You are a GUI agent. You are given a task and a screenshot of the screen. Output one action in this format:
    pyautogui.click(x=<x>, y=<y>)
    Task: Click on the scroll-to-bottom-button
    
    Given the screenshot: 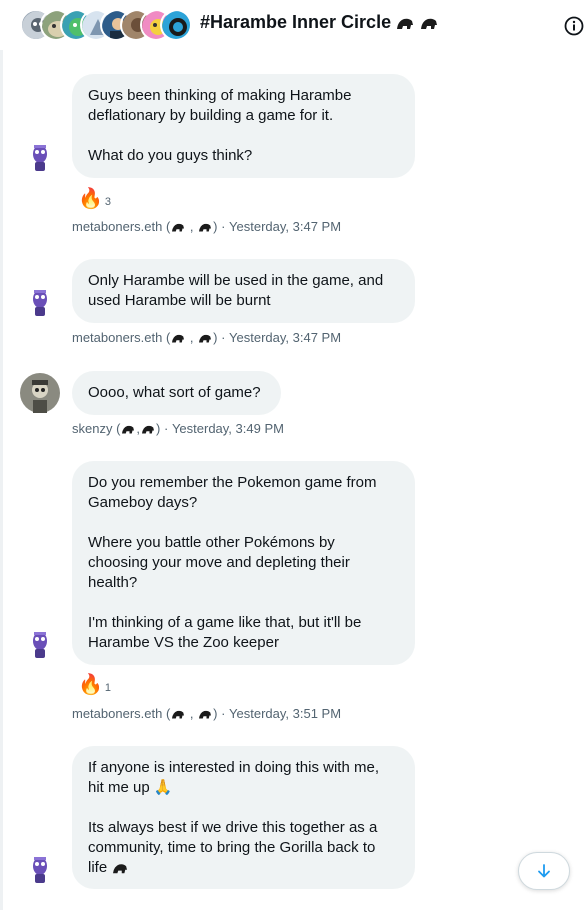 What is the action you would take?
    pyautogui.click(x=544, y=871)
    